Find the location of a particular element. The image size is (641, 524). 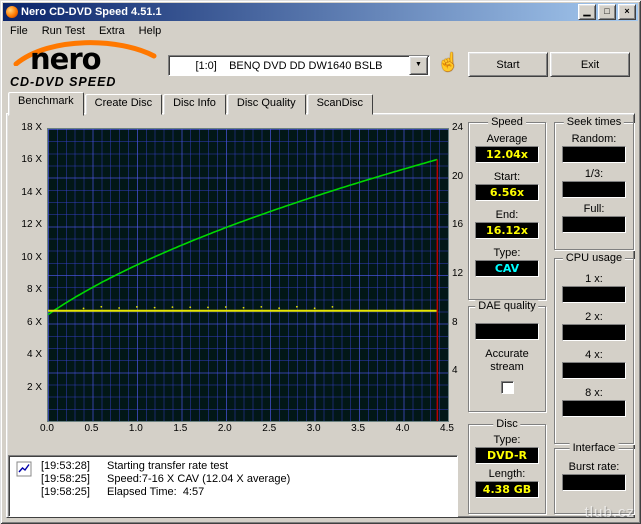

nero-logo: nero CD-DVD SPEED is located at coordinates (85, 65).